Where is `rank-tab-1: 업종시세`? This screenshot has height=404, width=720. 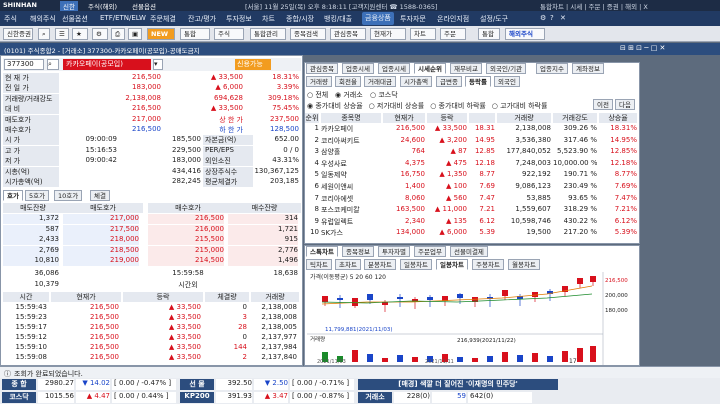
rank-tab-1: 업종시세 is located at coordinates (358, 68).